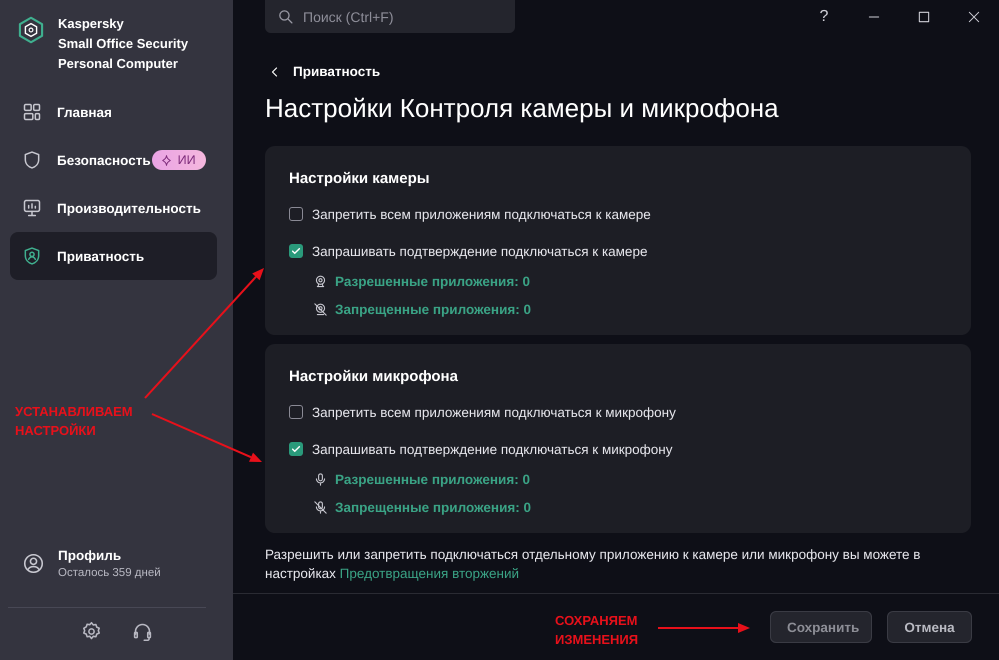 The height and width of the screenshot is (660, 999). What do you see at coordinates (924, 17) in the screenshot?
I see `maximize-icon` at bounding box center [924, 17].